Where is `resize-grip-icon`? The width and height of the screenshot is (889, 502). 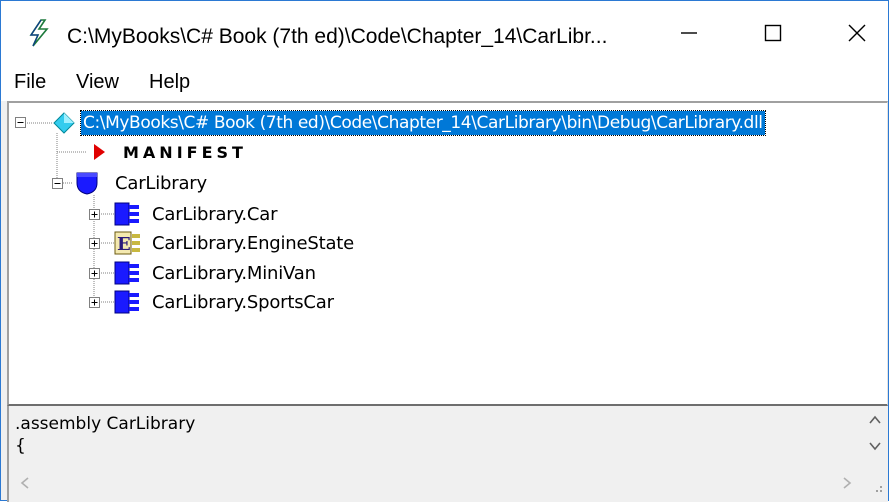 resize-grip-icon is located at coordinates (875, 482).